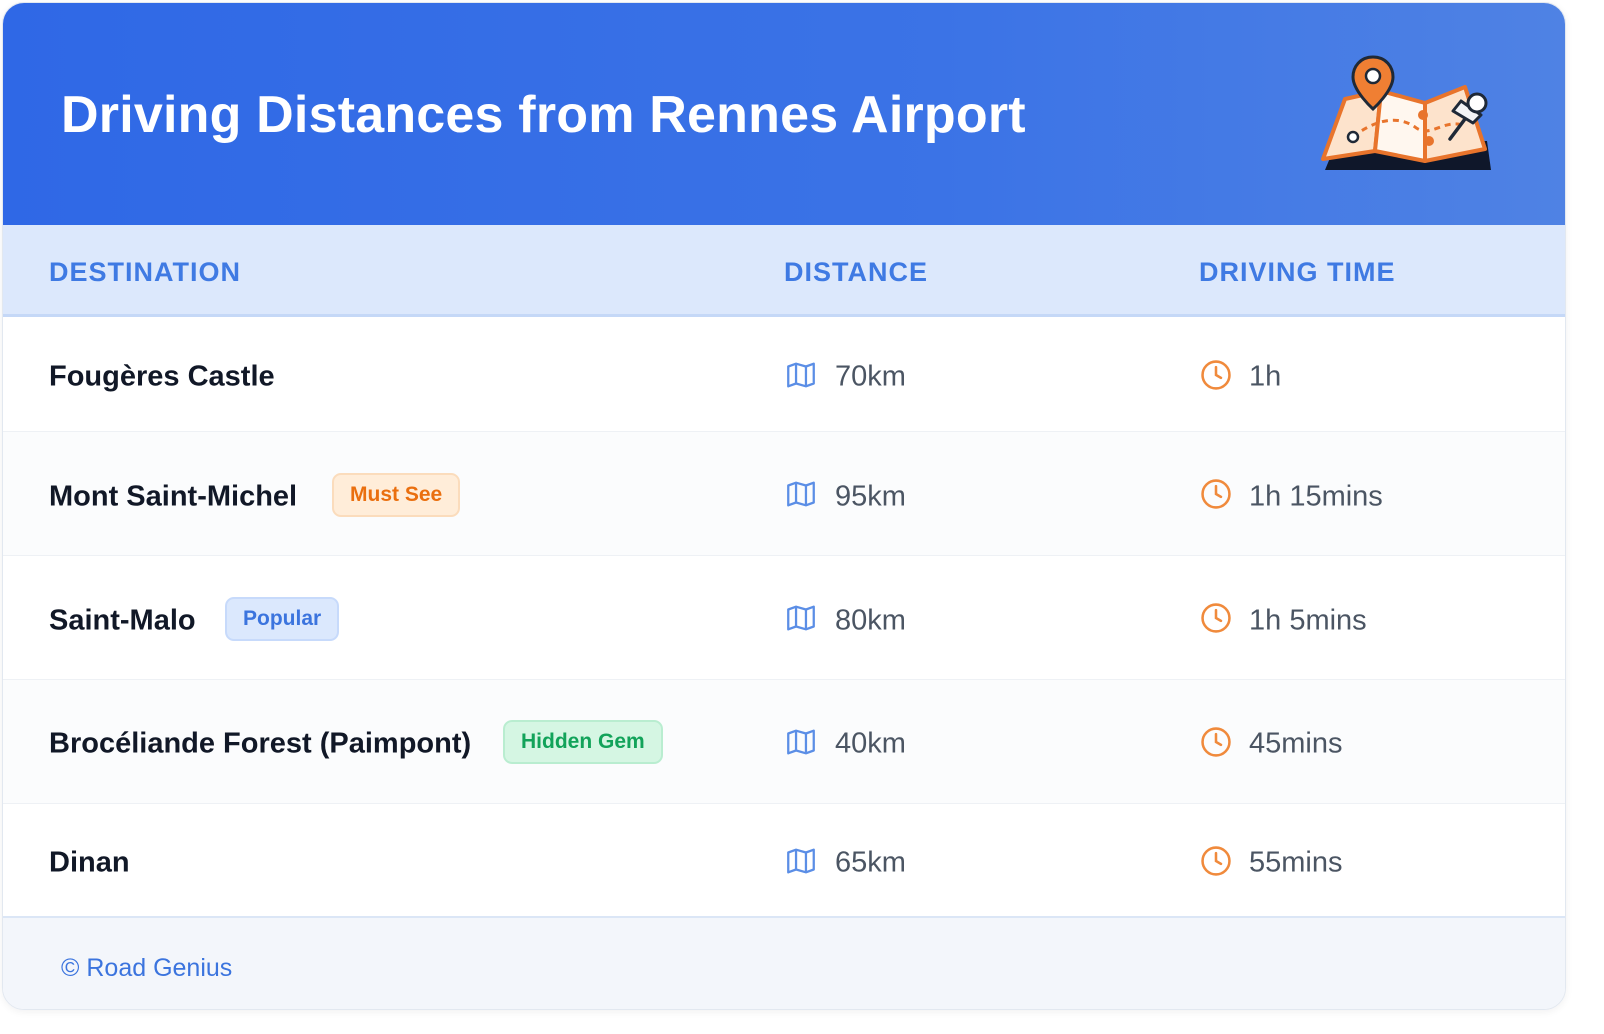 This screenshot has height=1034, width=1604. I want to click on footer-credit: © Road Genius, so click(147, 968).